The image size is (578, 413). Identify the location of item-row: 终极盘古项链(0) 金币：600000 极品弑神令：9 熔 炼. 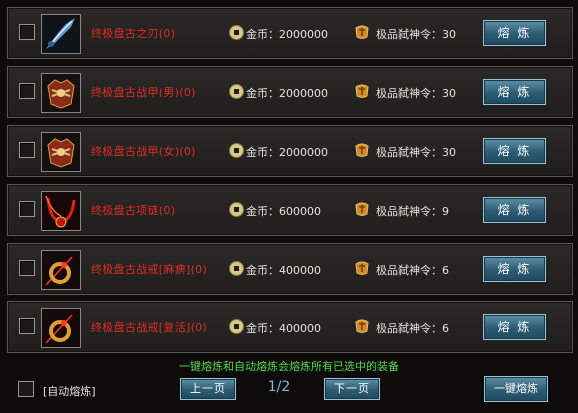
(290, 210).